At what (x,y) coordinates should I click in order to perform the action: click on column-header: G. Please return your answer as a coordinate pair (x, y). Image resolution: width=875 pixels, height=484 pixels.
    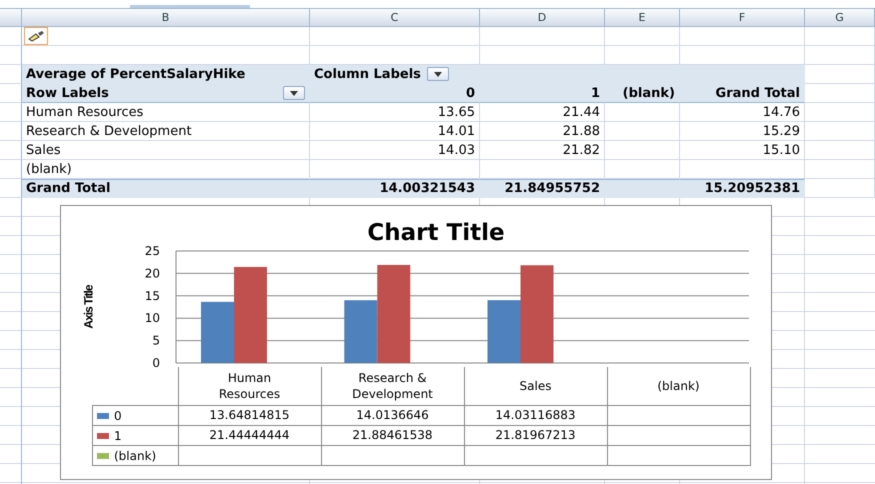
    Looking at the image, I should click on (840, 18).